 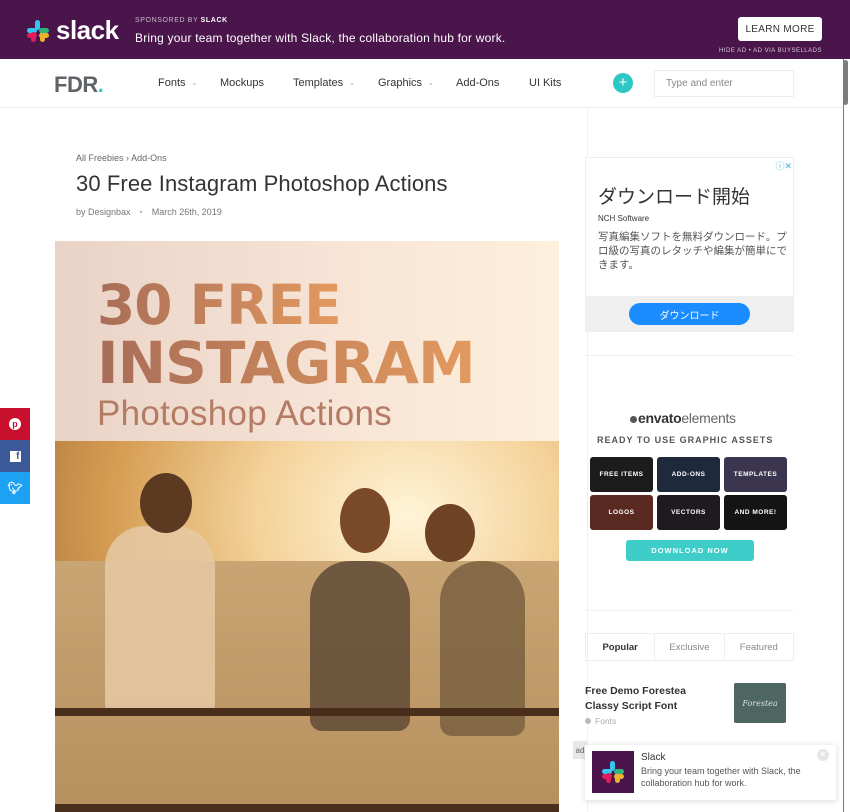 I want to click on nav-item-label: Fonts, so click(x=172, y=83).